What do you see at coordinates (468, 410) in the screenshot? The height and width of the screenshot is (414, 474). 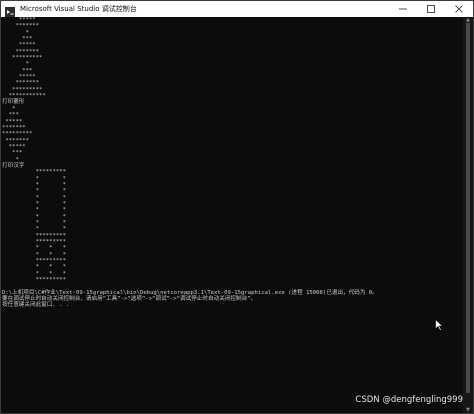 I see `scroll-down-icon: ▼` at bounding box center [468, 410].